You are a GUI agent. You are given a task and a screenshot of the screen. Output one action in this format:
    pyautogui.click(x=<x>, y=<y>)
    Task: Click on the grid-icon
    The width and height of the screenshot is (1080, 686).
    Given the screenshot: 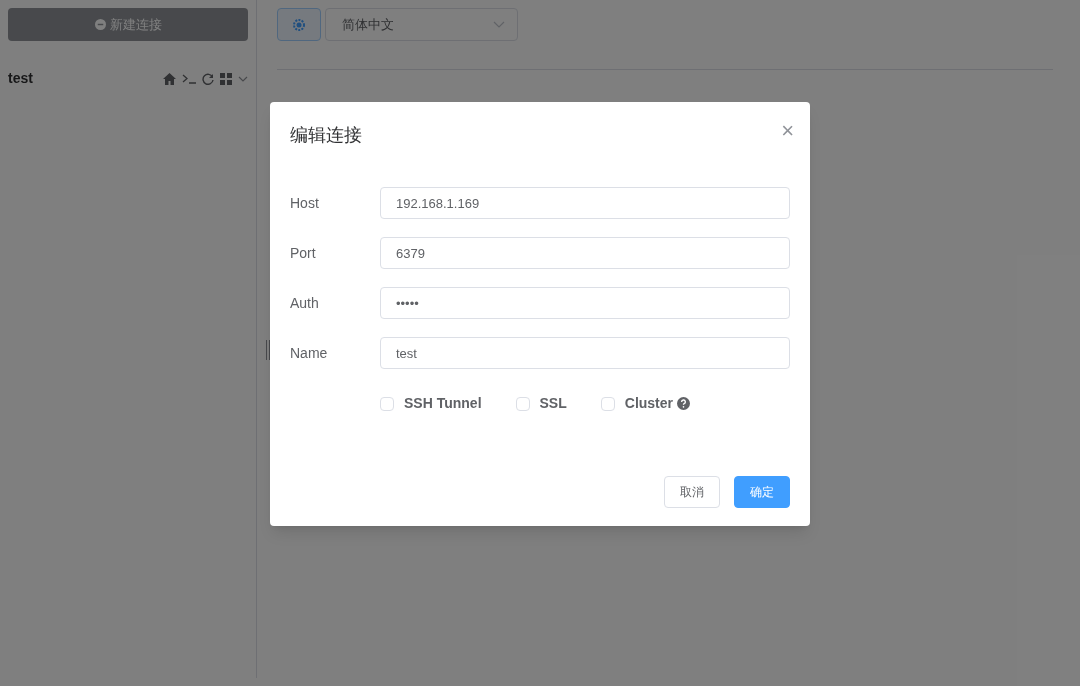 What is the action you would take?
    pyautogui.click(x=226, y=78)
    